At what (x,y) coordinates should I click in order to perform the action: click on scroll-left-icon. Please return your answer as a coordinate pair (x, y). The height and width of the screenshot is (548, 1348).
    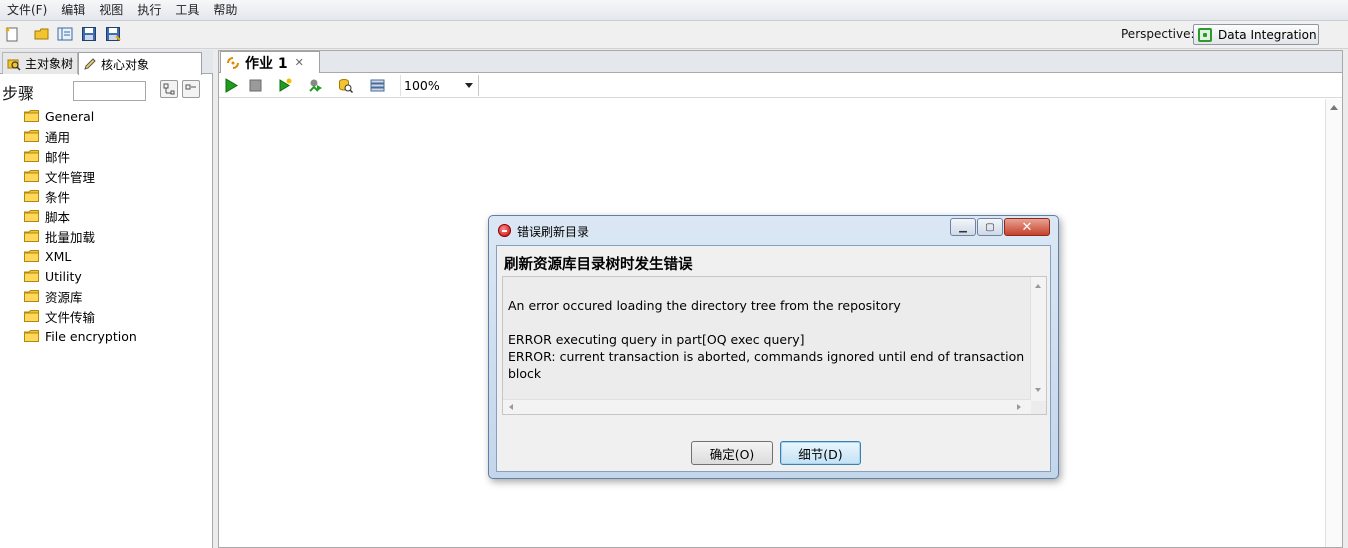
    Looking at the image, I should click on (511, 407).